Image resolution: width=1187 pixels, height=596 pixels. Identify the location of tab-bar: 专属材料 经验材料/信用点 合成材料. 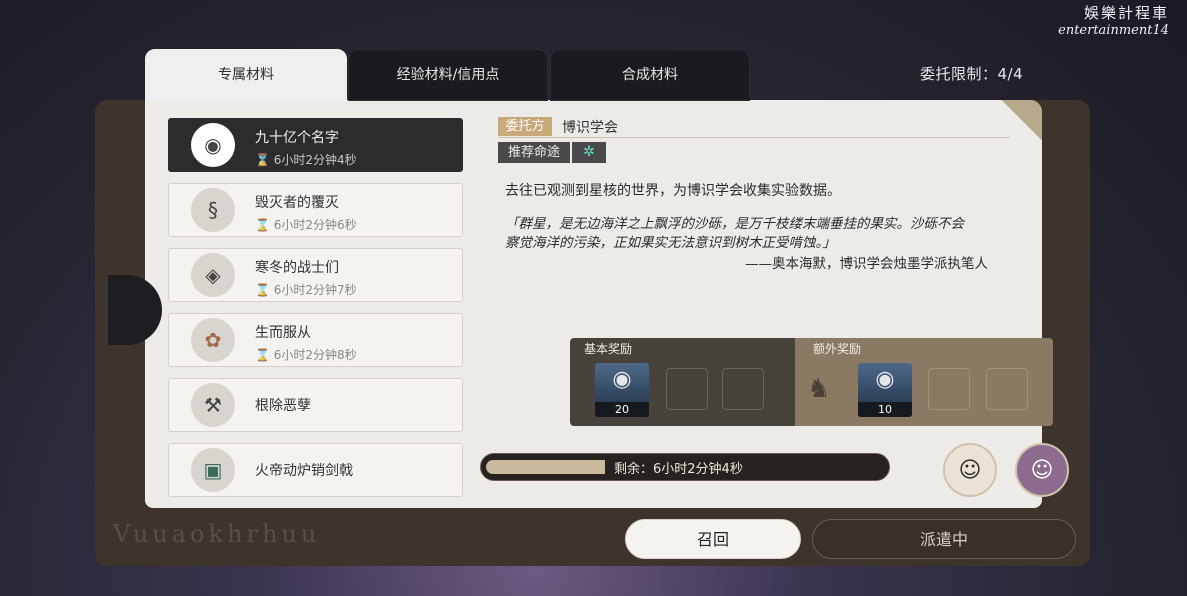
(447, 75).